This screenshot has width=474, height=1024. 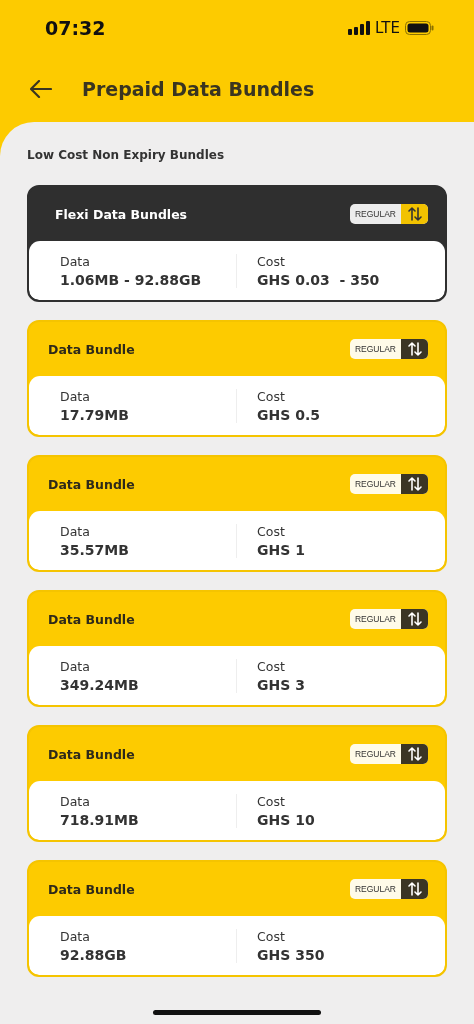 I want to click on bundle-card: Data Bundle REGULAR Data 17.79MB Cost GHS 0.5, so click(x=237, y=378).